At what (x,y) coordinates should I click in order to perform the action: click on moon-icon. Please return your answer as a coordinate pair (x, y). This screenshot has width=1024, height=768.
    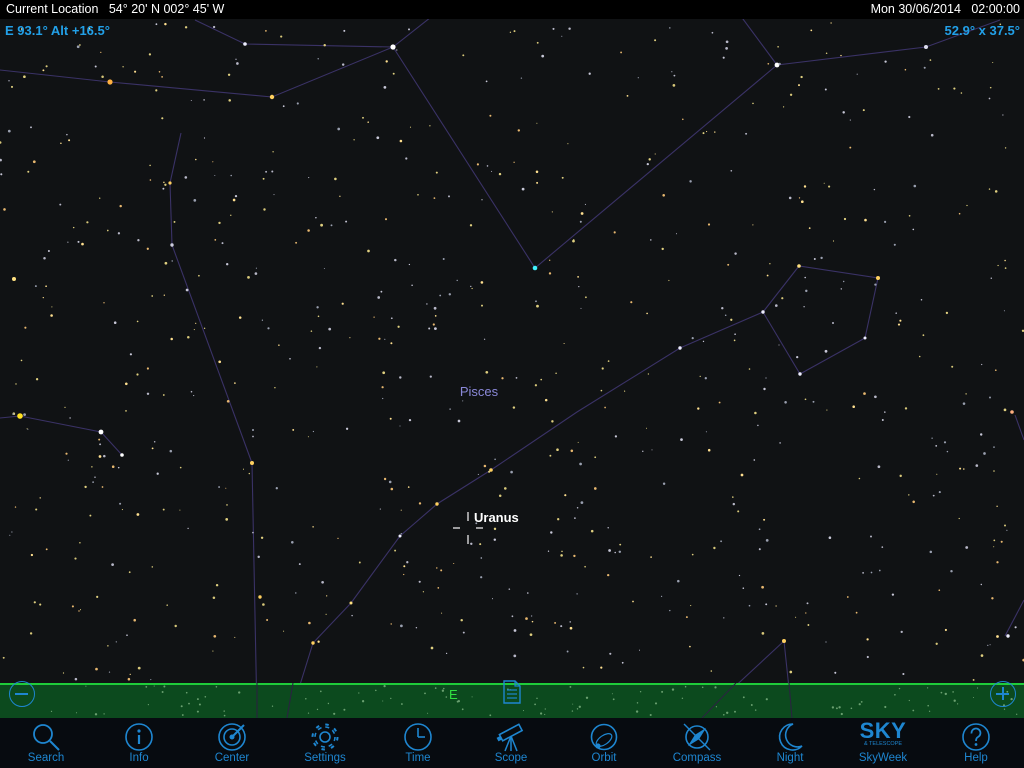
    Looking at the image, I should click on (790, 737).